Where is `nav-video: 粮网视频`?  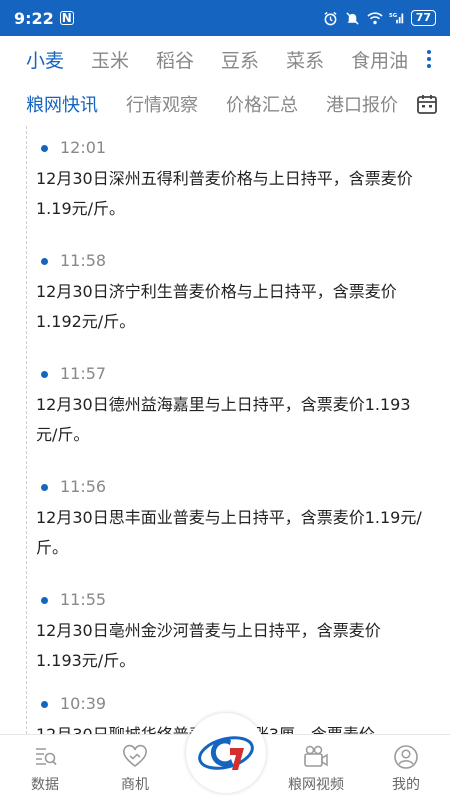 nav-video: 粮网视频 is located at coordinates (316, 768).